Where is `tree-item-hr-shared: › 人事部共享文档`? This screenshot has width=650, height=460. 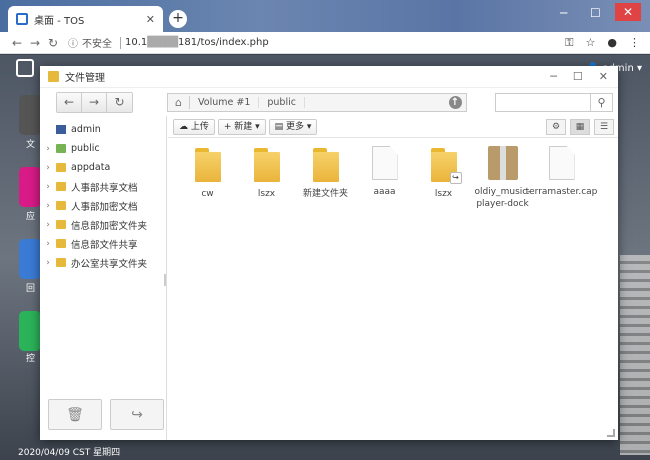 tree-item-hr-shared: › 人事部共享文档 is located at coordinates (103, 186).